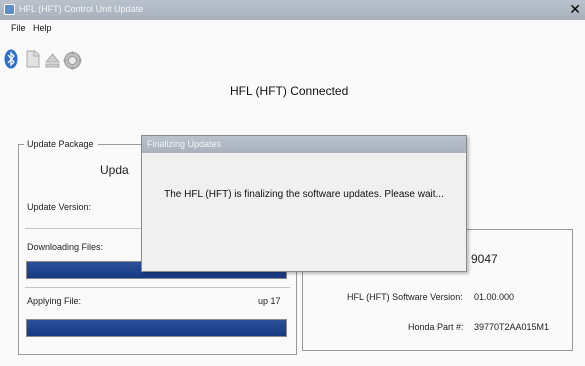 This screenshot has width=585, height=366. What do you see at coordinates (292, 10) in the screenshot?
I see `title-bar: HFL (HFT) Control Unit Update ✕` at bounding box center [292, 10].